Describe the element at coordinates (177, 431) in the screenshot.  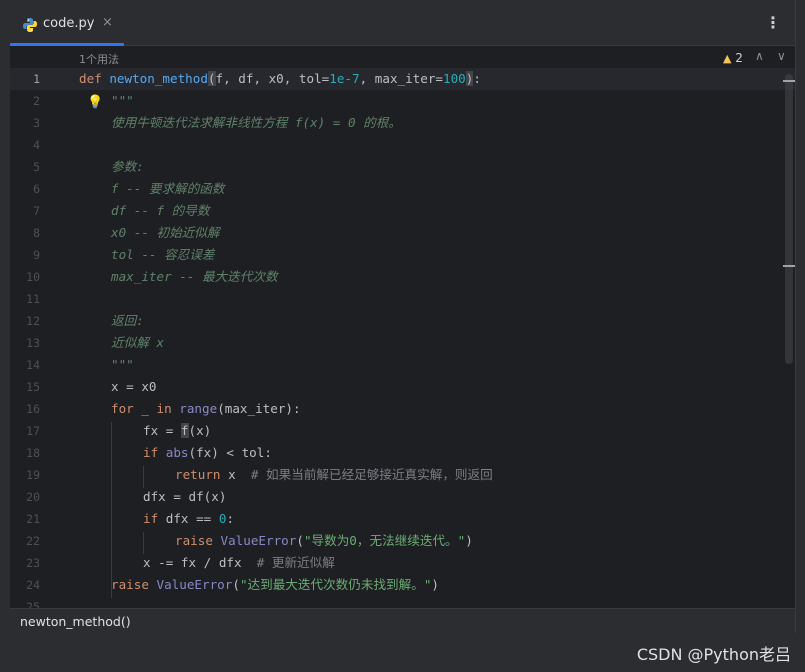
I see `code-line-17: fx = f(x)` at that location.